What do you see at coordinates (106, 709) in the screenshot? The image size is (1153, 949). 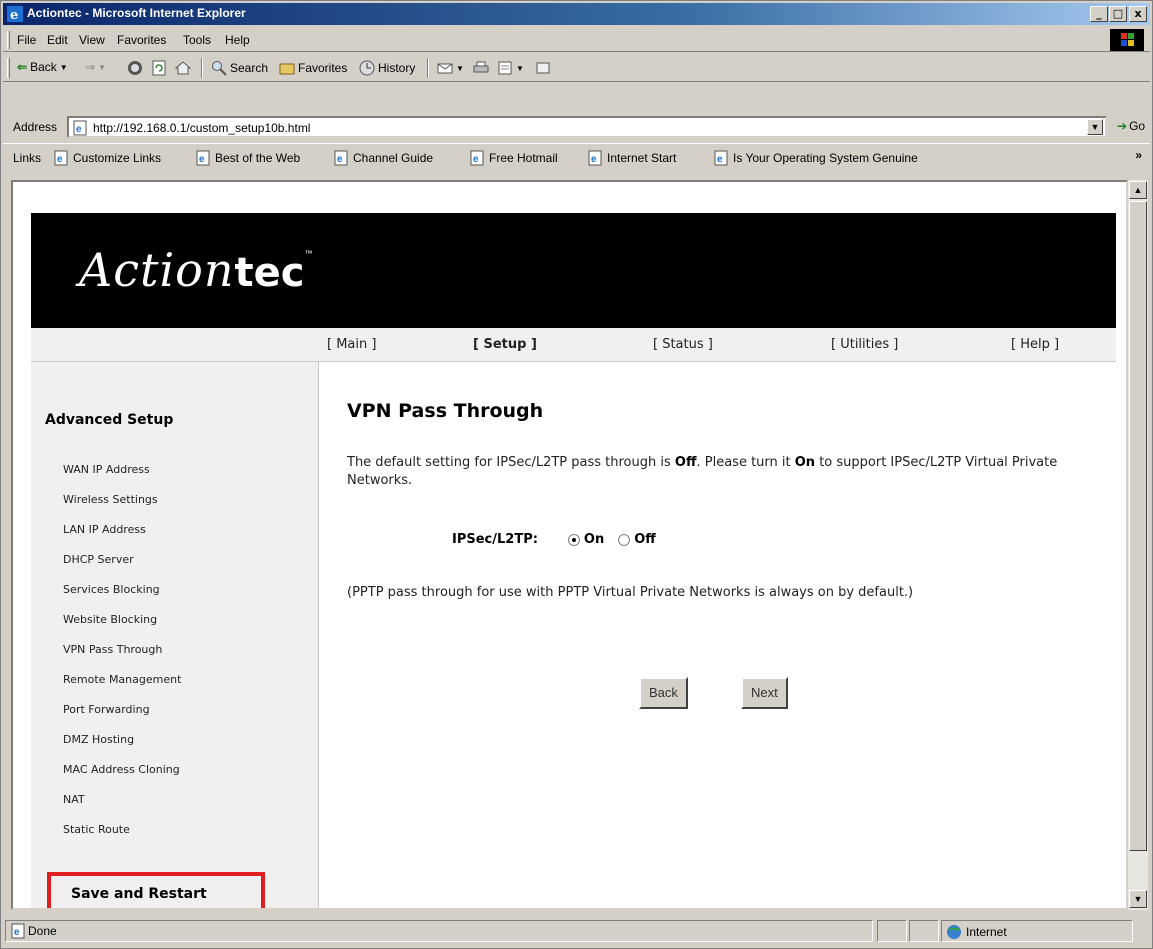 I see `sidebar-item-port-forwarding: Port Forwarding` at bounding box center [106, 709].